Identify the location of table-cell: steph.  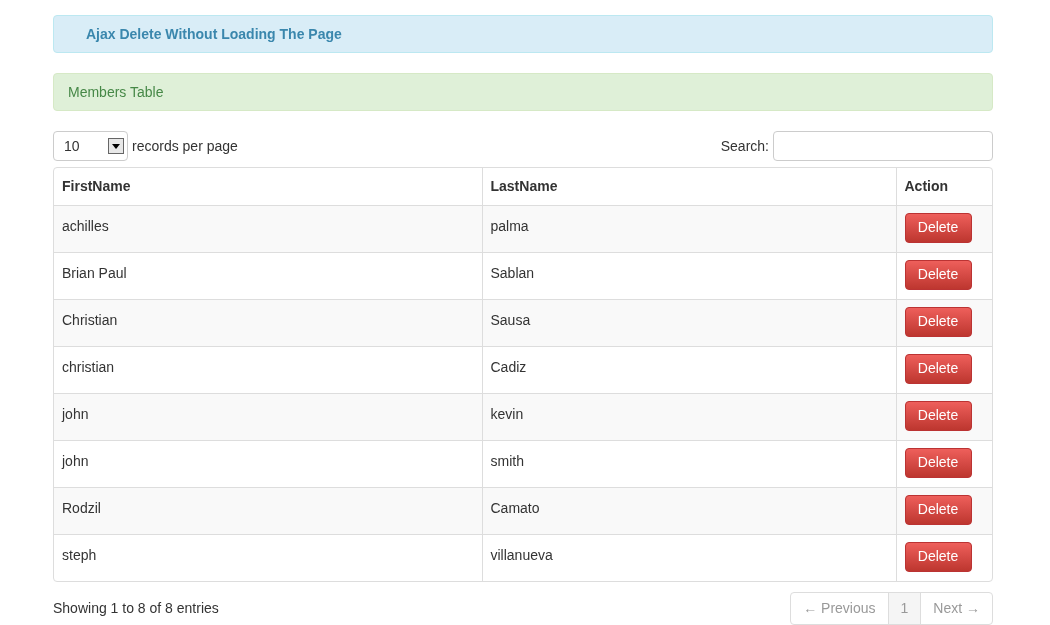
(268, 557).